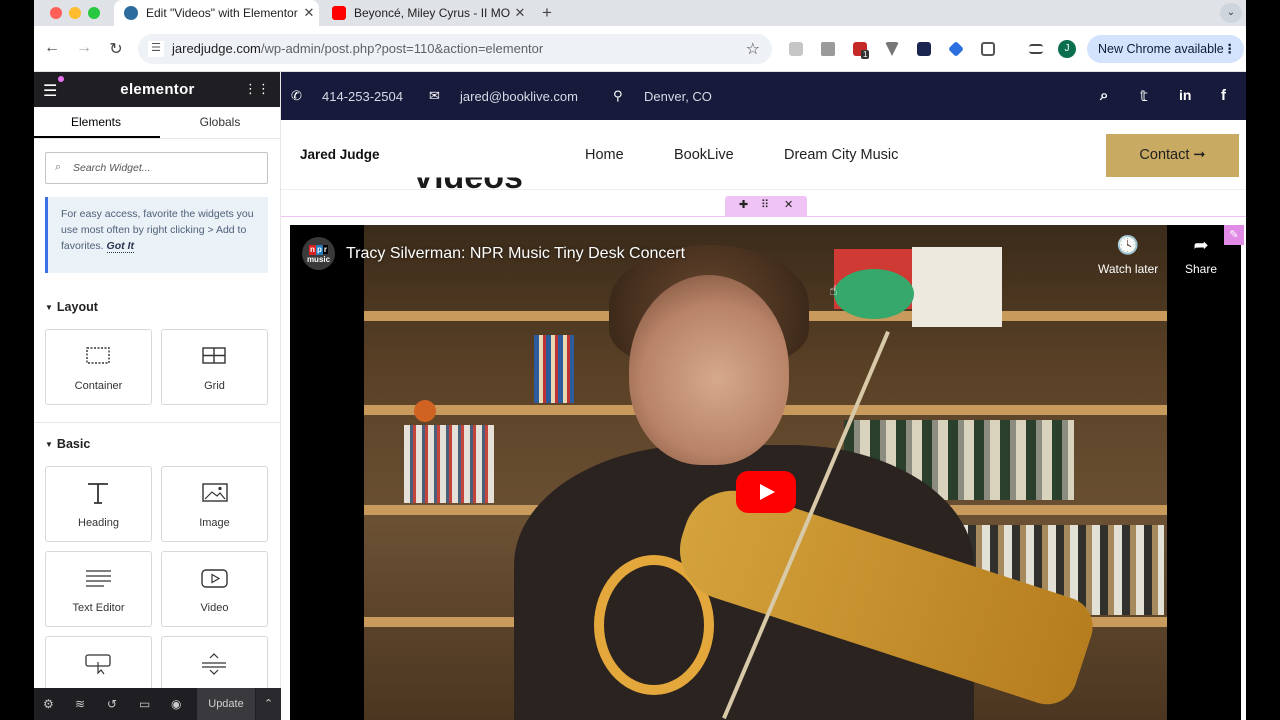  What do you see at coordinates (220, 122) in the screenshot?
I see `tab-globals: Globals` at bounding box center [220, 122].